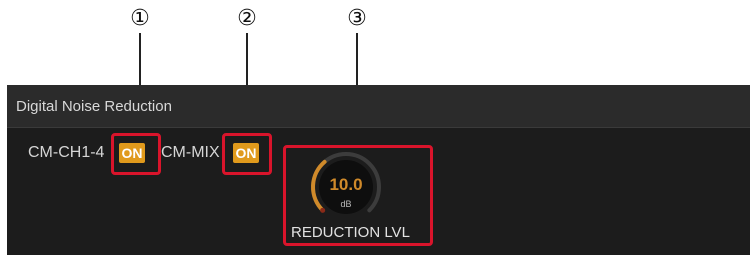 This screenshot has width=750, height=255. Describe the element at coordinates (357, 18) in the screenshot. I see `callout-3: ③` at that location.